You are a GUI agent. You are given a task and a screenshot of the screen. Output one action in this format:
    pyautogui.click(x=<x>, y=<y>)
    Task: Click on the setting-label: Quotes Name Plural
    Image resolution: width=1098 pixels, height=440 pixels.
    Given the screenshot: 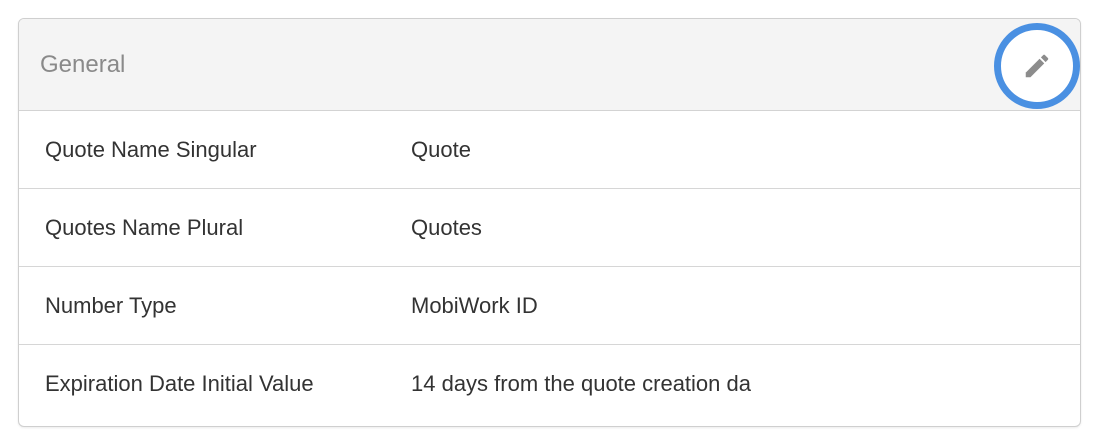 What is the action you would take?
    pyautogui.click(x=144, y=227)
    